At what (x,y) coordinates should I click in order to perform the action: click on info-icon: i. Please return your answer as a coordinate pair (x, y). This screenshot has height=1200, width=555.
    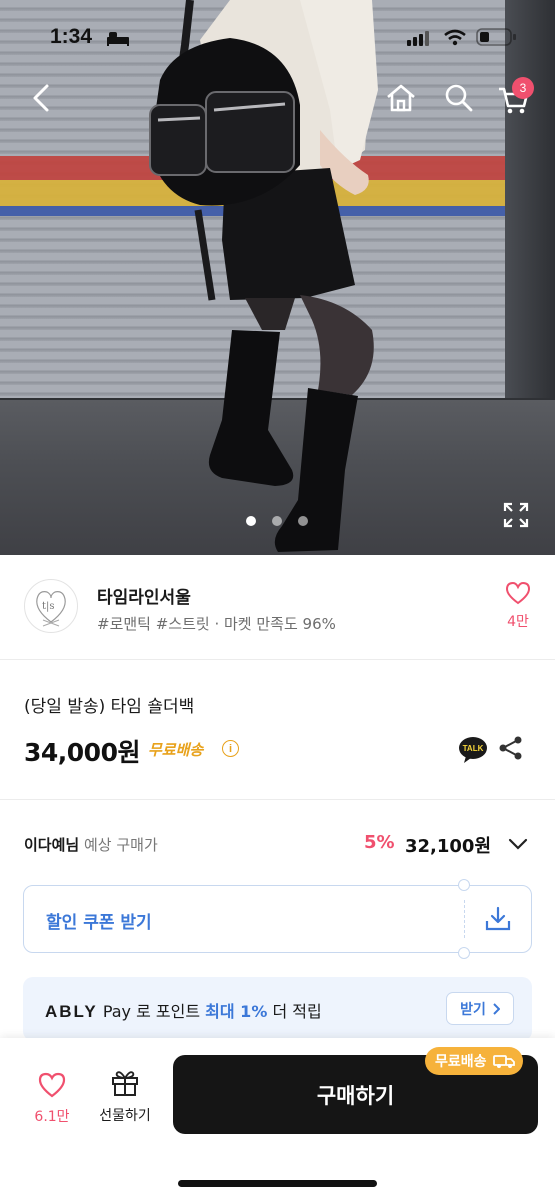
    Looking at the image, I should click on (230, 748).